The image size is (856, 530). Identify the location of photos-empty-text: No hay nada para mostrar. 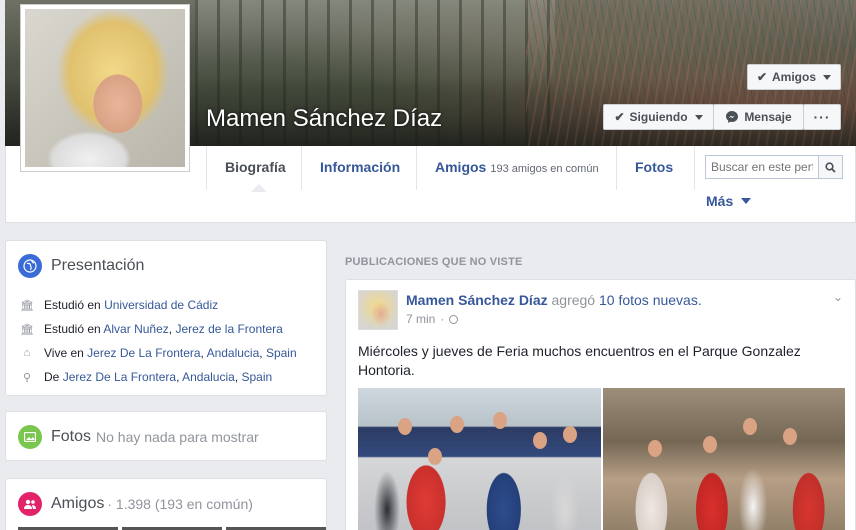
(177, 437).